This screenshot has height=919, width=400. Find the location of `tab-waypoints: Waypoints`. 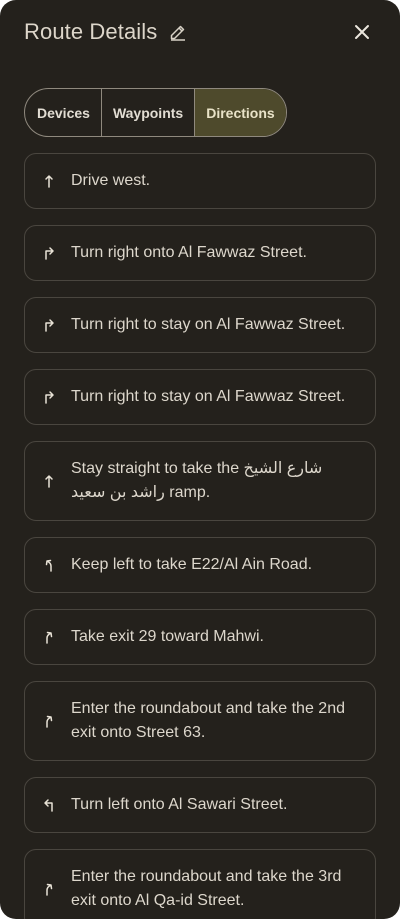

tab-waypoints: Waypoints is located at coordinates (147, 112).